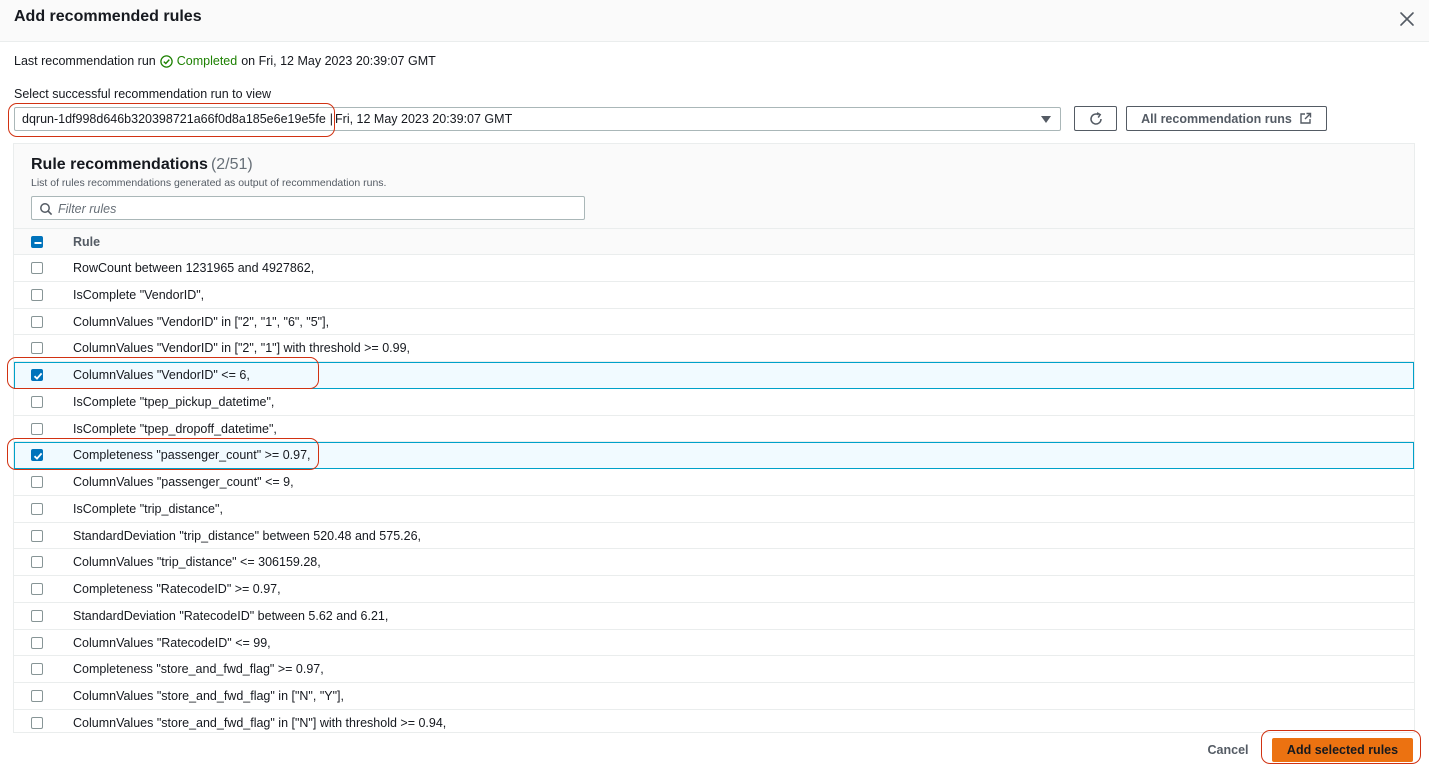 The height and width of the screenshot is (764, 1429). What do you see at coordinates (177, 589) in the screenshot?
I see `rule-text: Completeness "RatecodeID" >= 0.97,` at bounding box center [177, 589].